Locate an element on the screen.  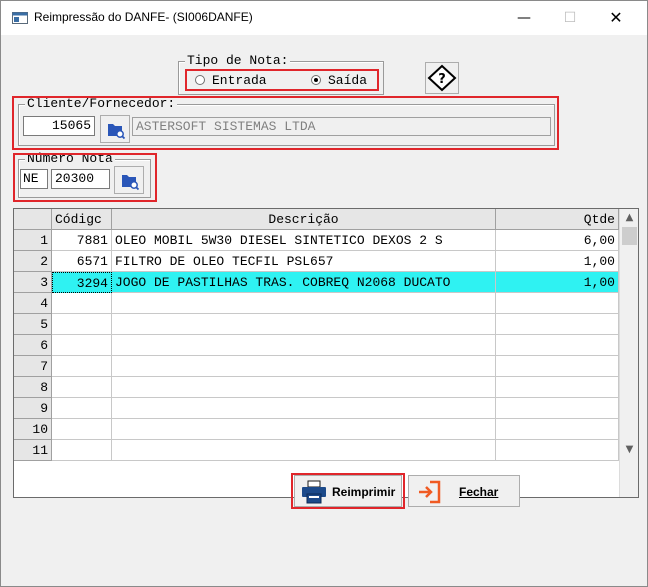
radio-entrada-label: Entrada is located at coordinates (239, 80).